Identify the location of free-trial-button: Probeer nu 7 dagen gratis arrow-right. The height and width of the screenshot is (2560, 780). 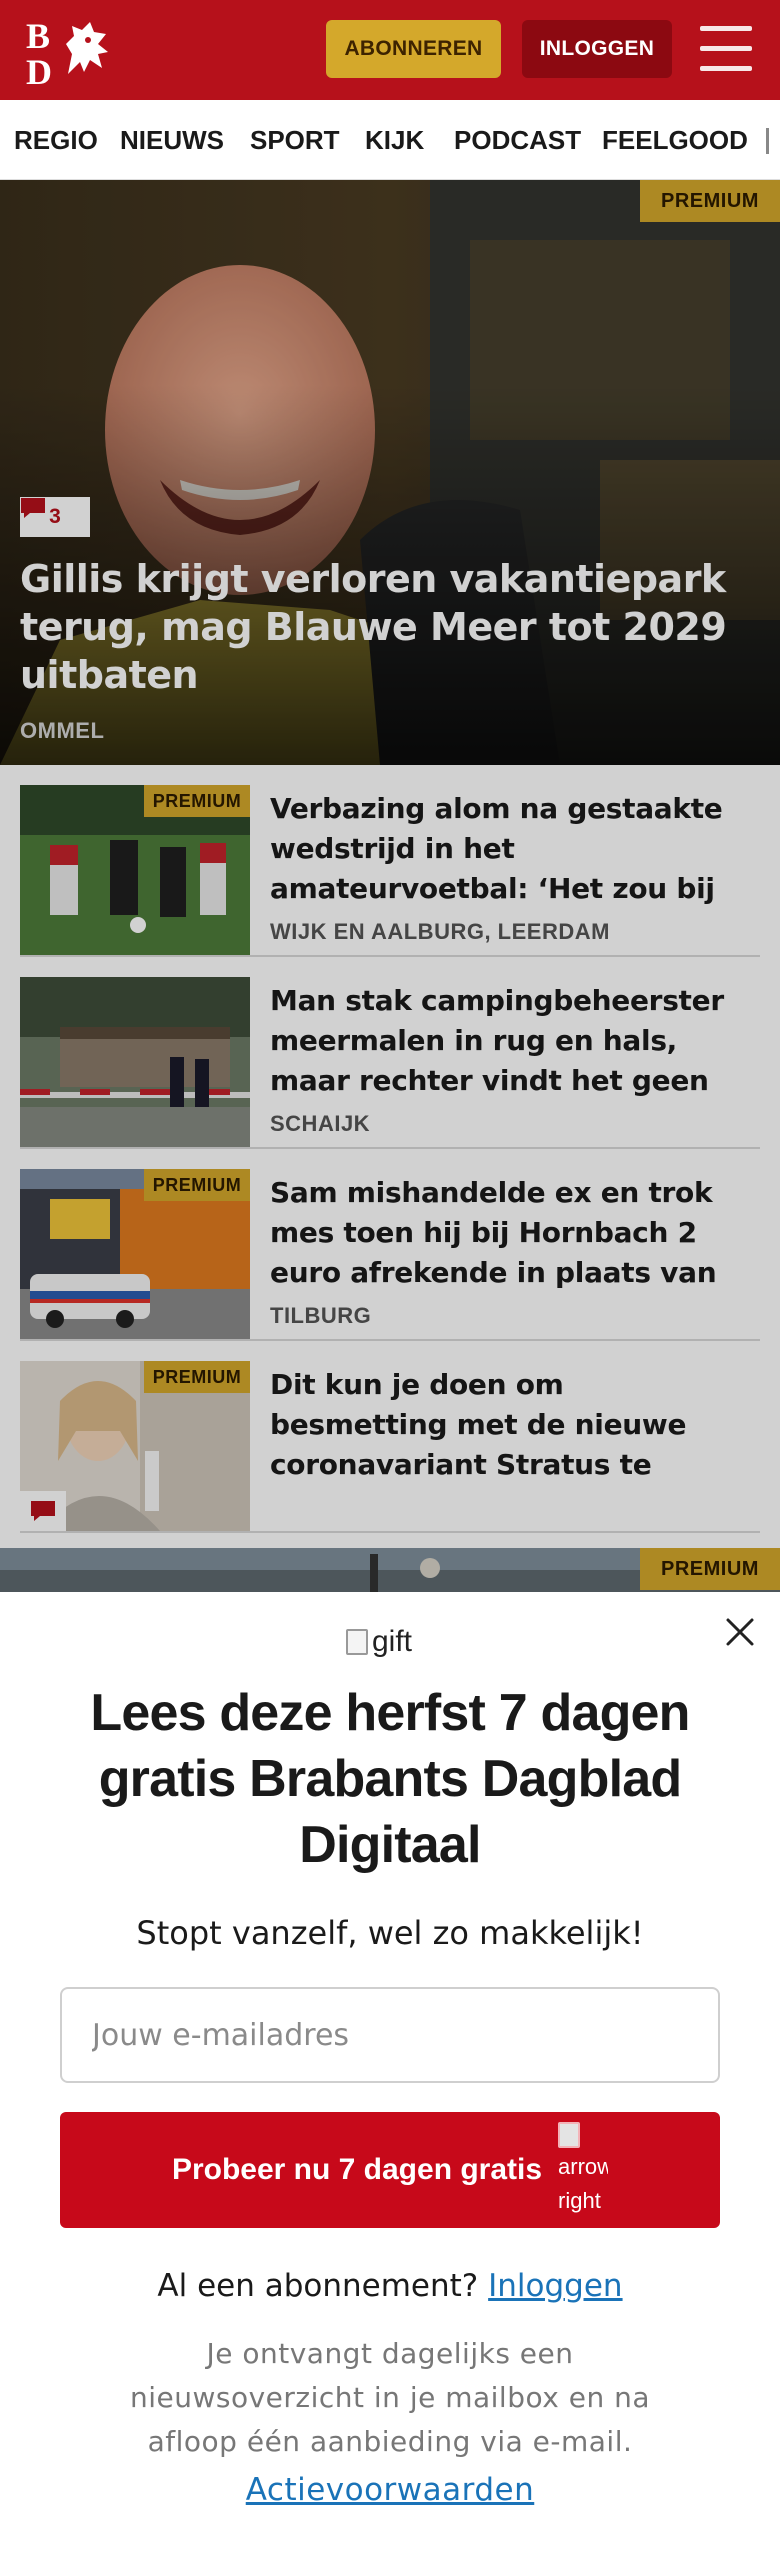
(390, 2170).